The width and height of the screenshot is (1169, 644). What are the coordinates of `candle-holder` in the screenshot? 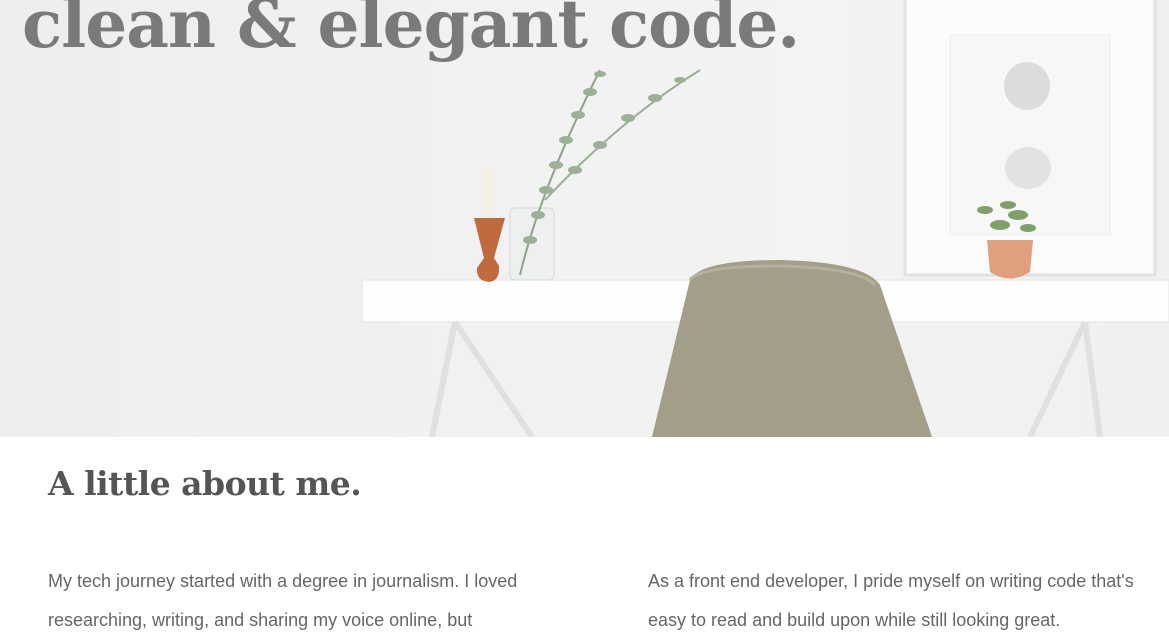 It's located at (489, 250).